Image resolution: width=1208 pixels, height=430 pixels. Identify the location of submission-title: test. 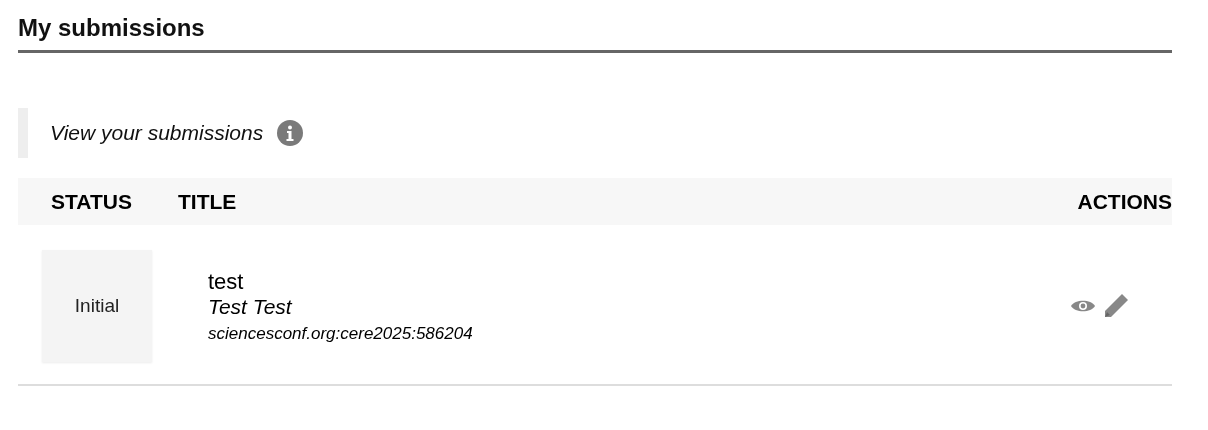
(226, 281).